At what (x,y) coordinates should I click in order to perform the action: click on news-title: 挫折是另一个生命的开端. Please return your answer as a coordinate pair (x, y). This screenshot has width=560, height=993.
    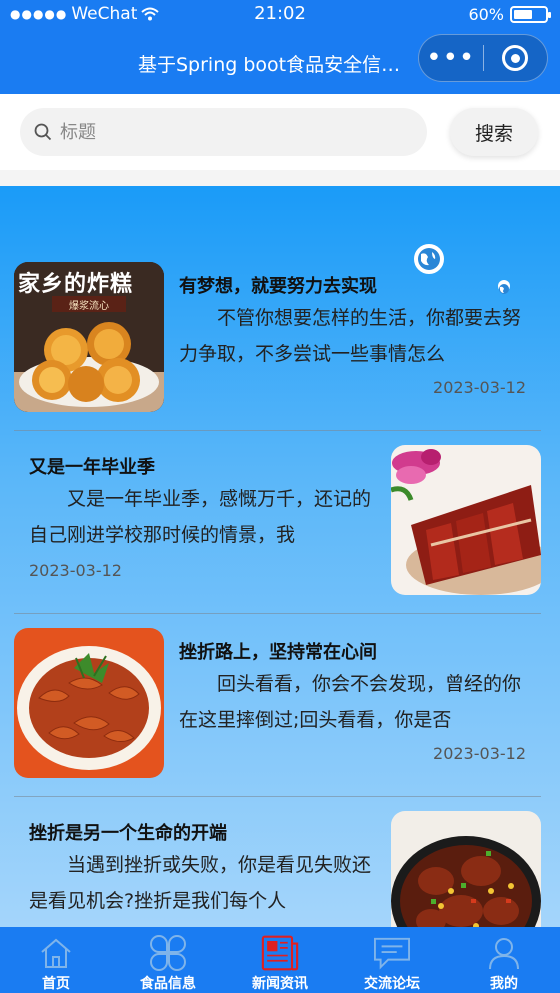
    Looking at the image, I should click on (128, 833).